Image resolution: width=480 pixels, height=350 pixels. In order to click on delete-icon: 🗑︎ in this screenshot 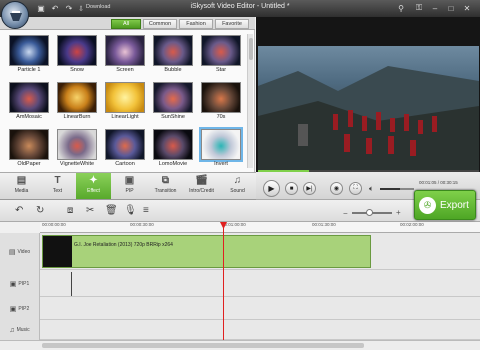, I will do `click(111, 210)`.